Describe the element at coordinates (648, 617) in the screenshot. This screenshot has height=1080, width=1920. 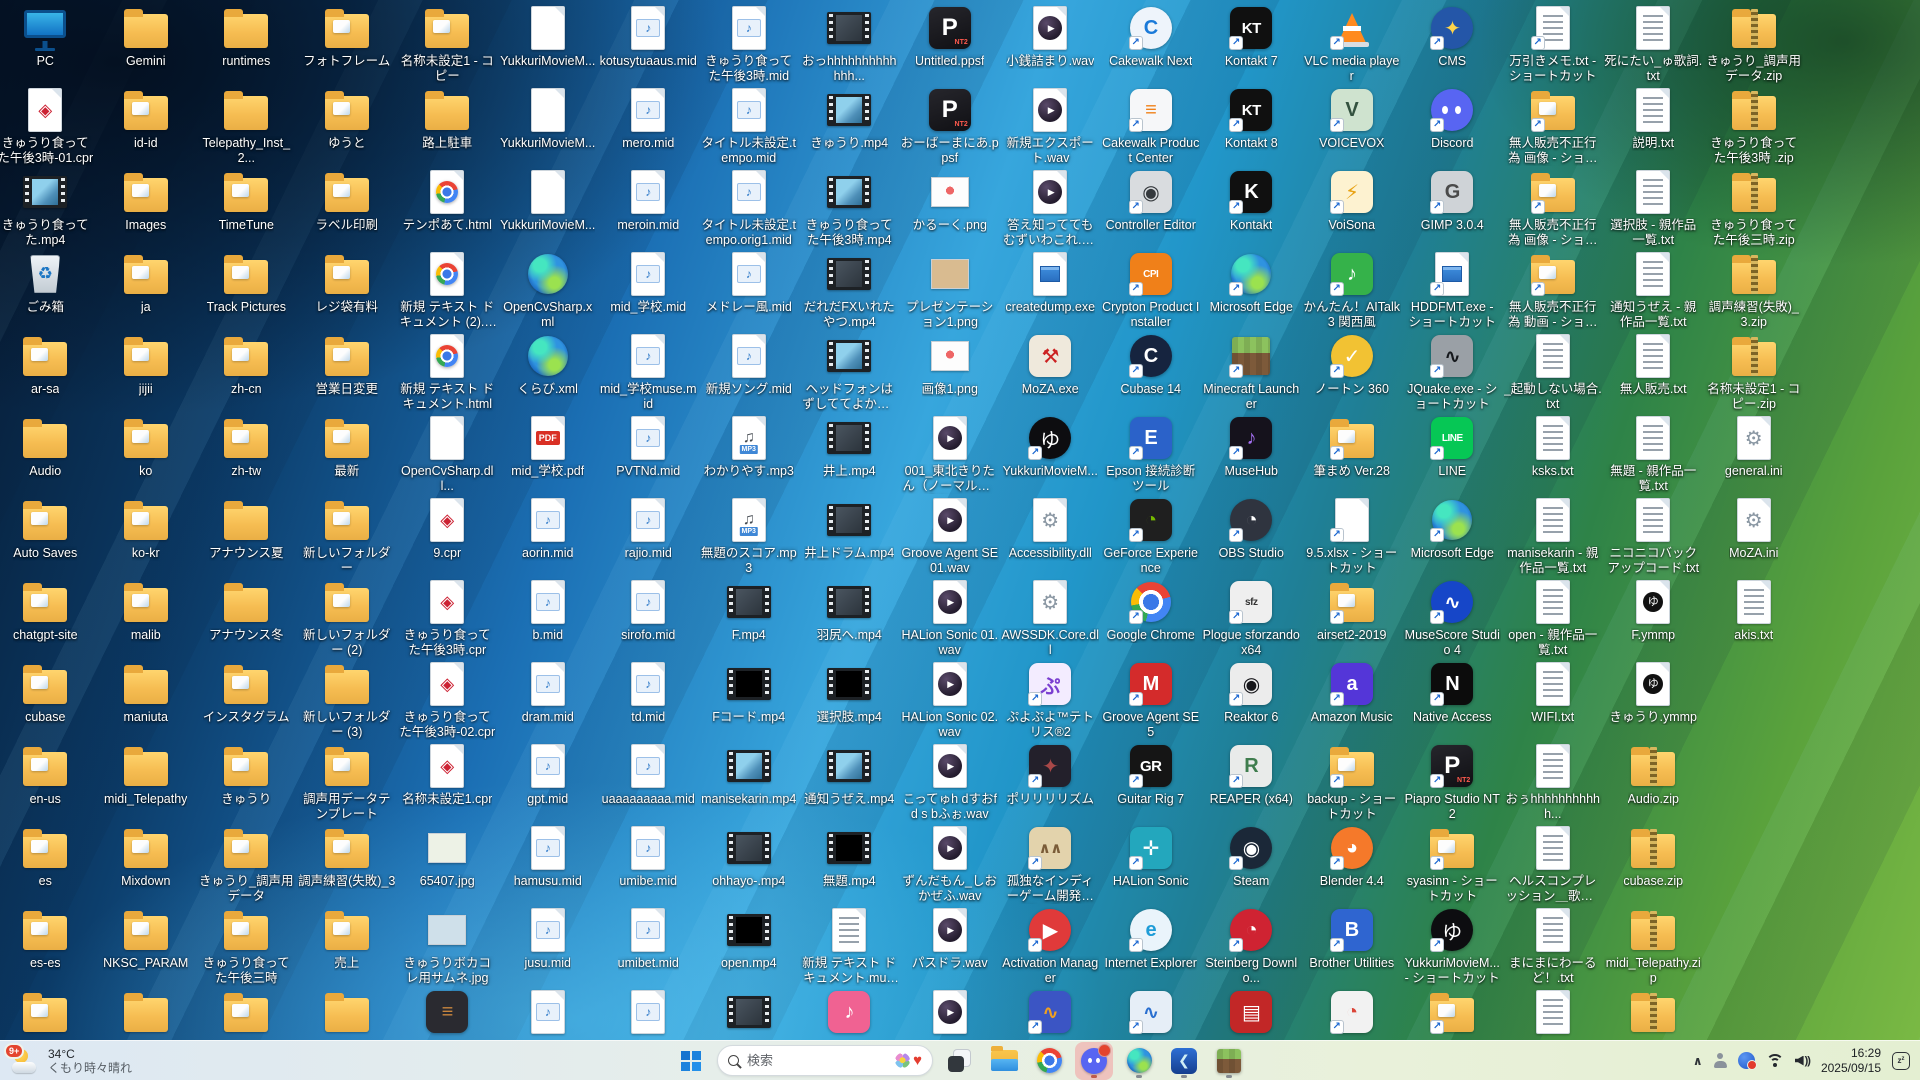
I see `desktop-icon: ♪ sirofo.mid` at that location.